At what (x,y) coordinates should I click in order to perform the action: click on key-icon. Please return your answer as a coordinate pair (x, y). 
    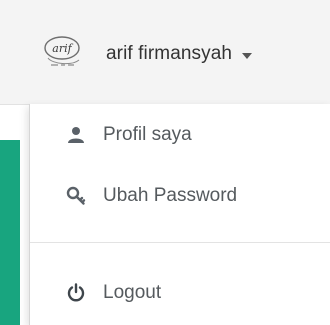
    Looking at the image, I should click on (76, 196).